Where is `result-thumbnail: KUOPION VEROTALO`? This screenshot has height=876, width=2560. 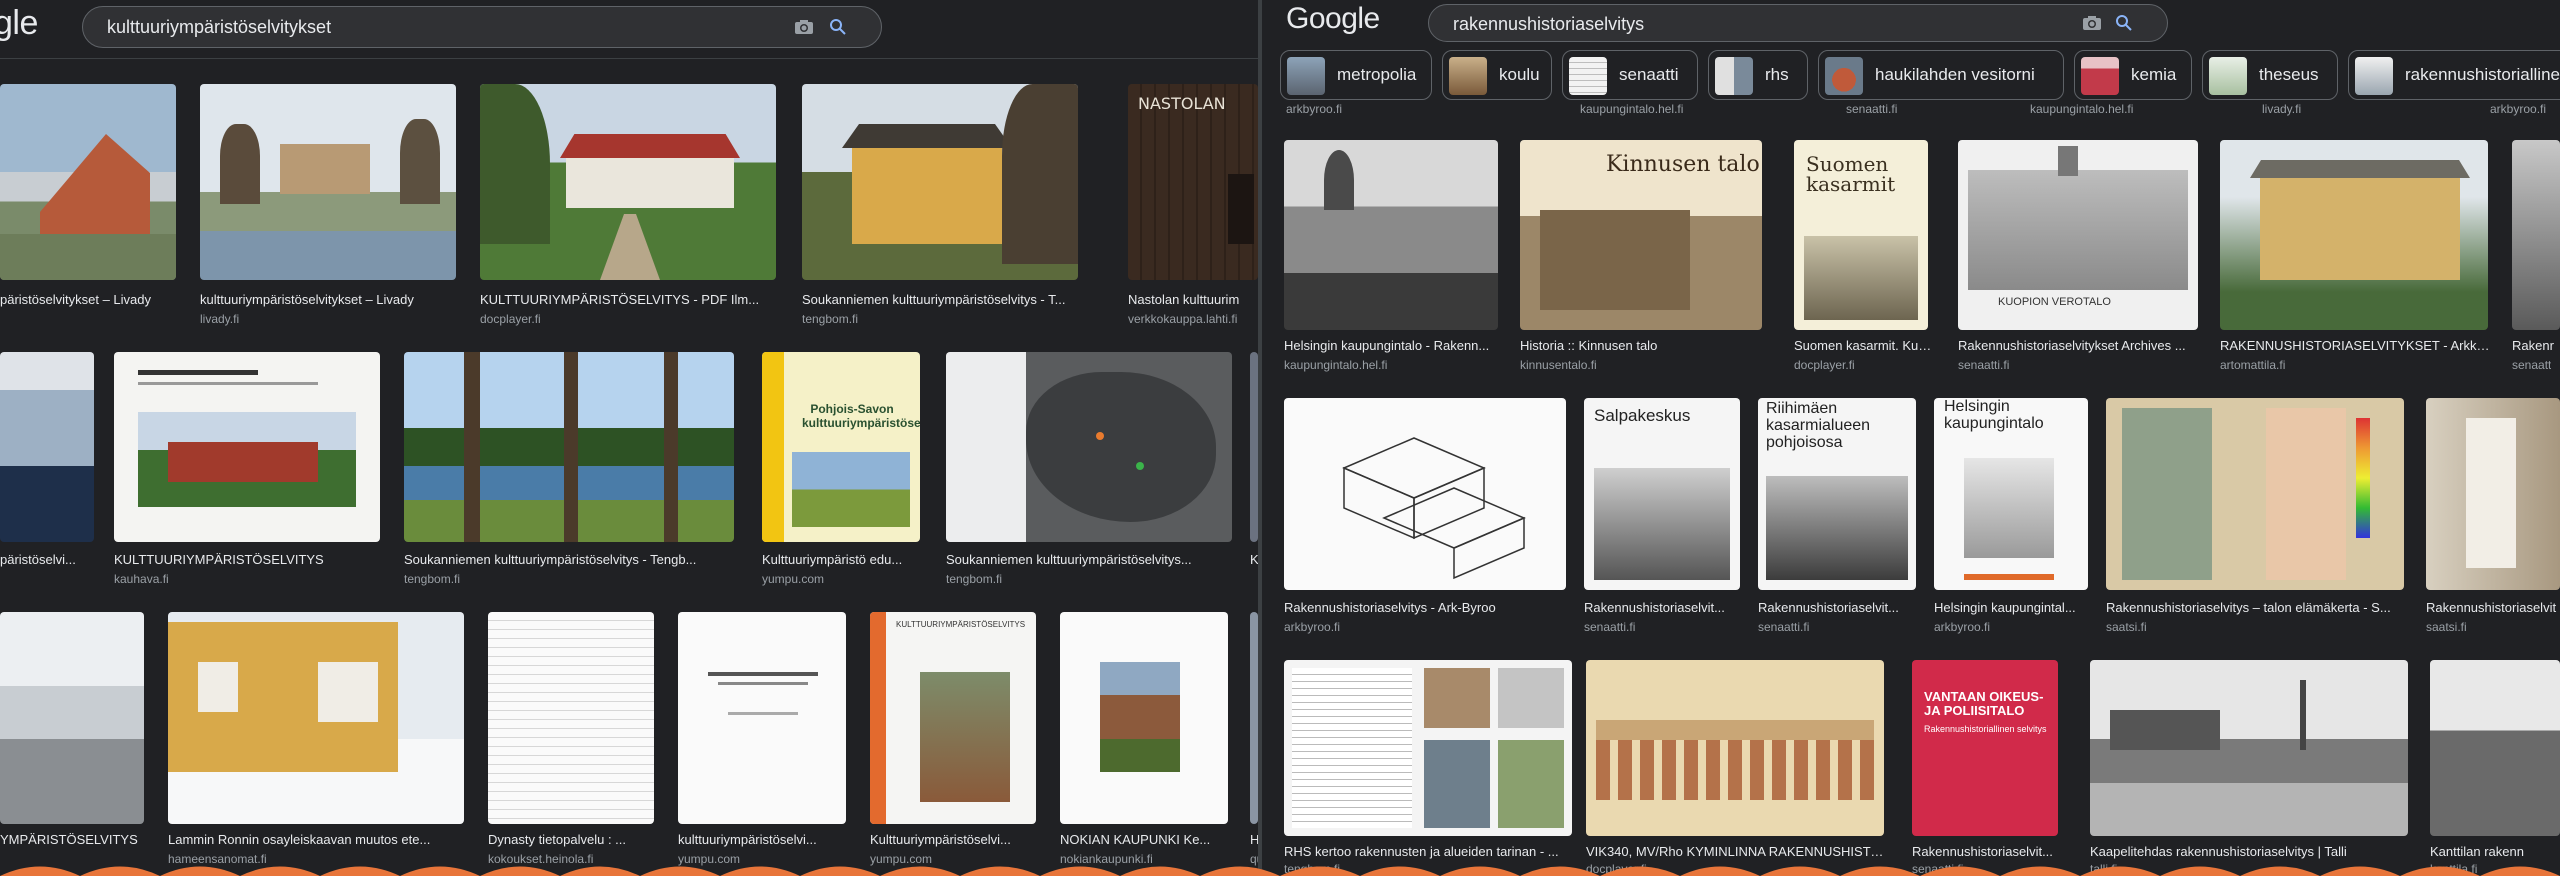 result-thumbnail: KUOPION VEROTALO is located at coordinates (2078, 235).